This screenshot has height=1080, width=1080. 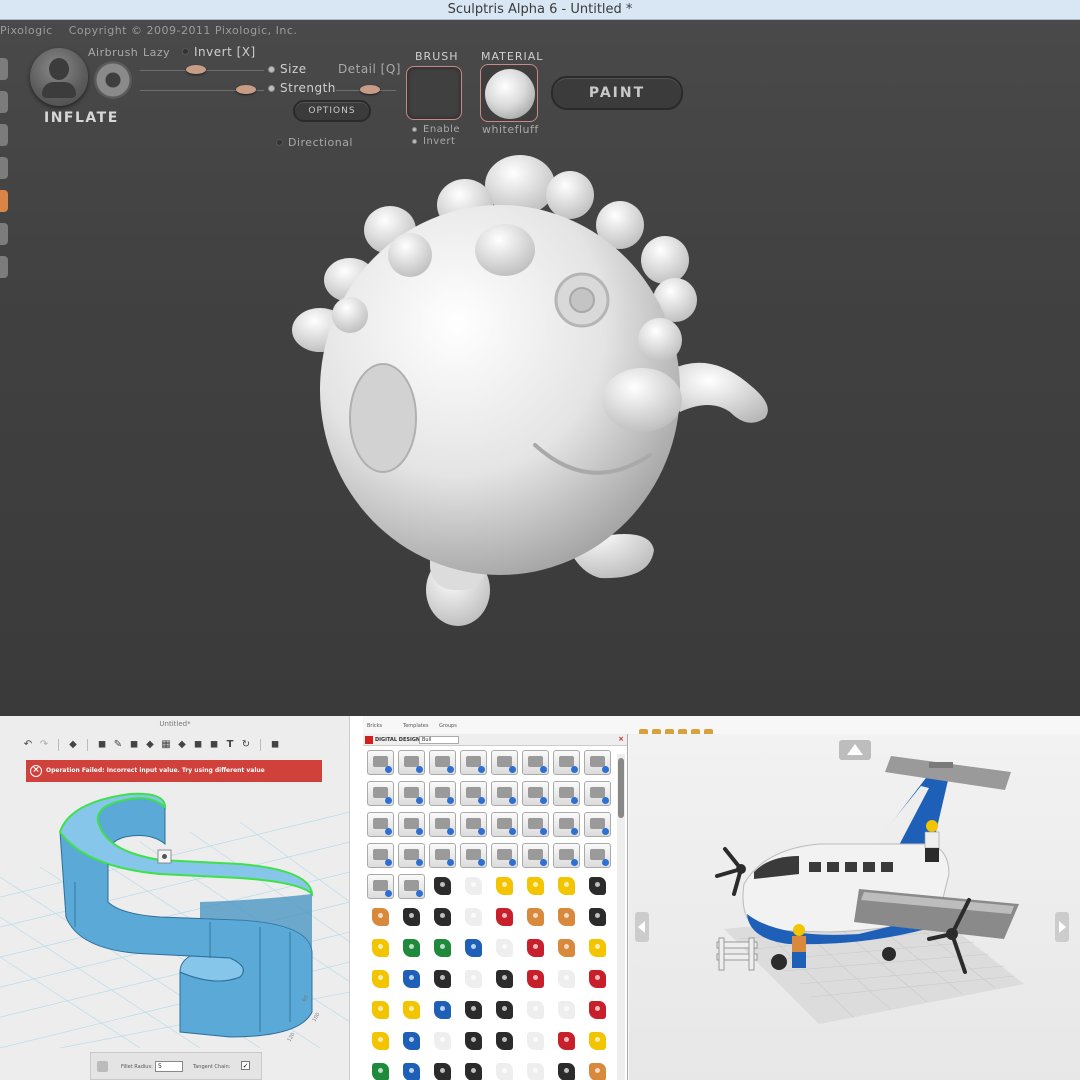 What do you see at coordinates (621, 739) in the screenshot?
I see `close-icon: ×` at bounding box center [621, 739].